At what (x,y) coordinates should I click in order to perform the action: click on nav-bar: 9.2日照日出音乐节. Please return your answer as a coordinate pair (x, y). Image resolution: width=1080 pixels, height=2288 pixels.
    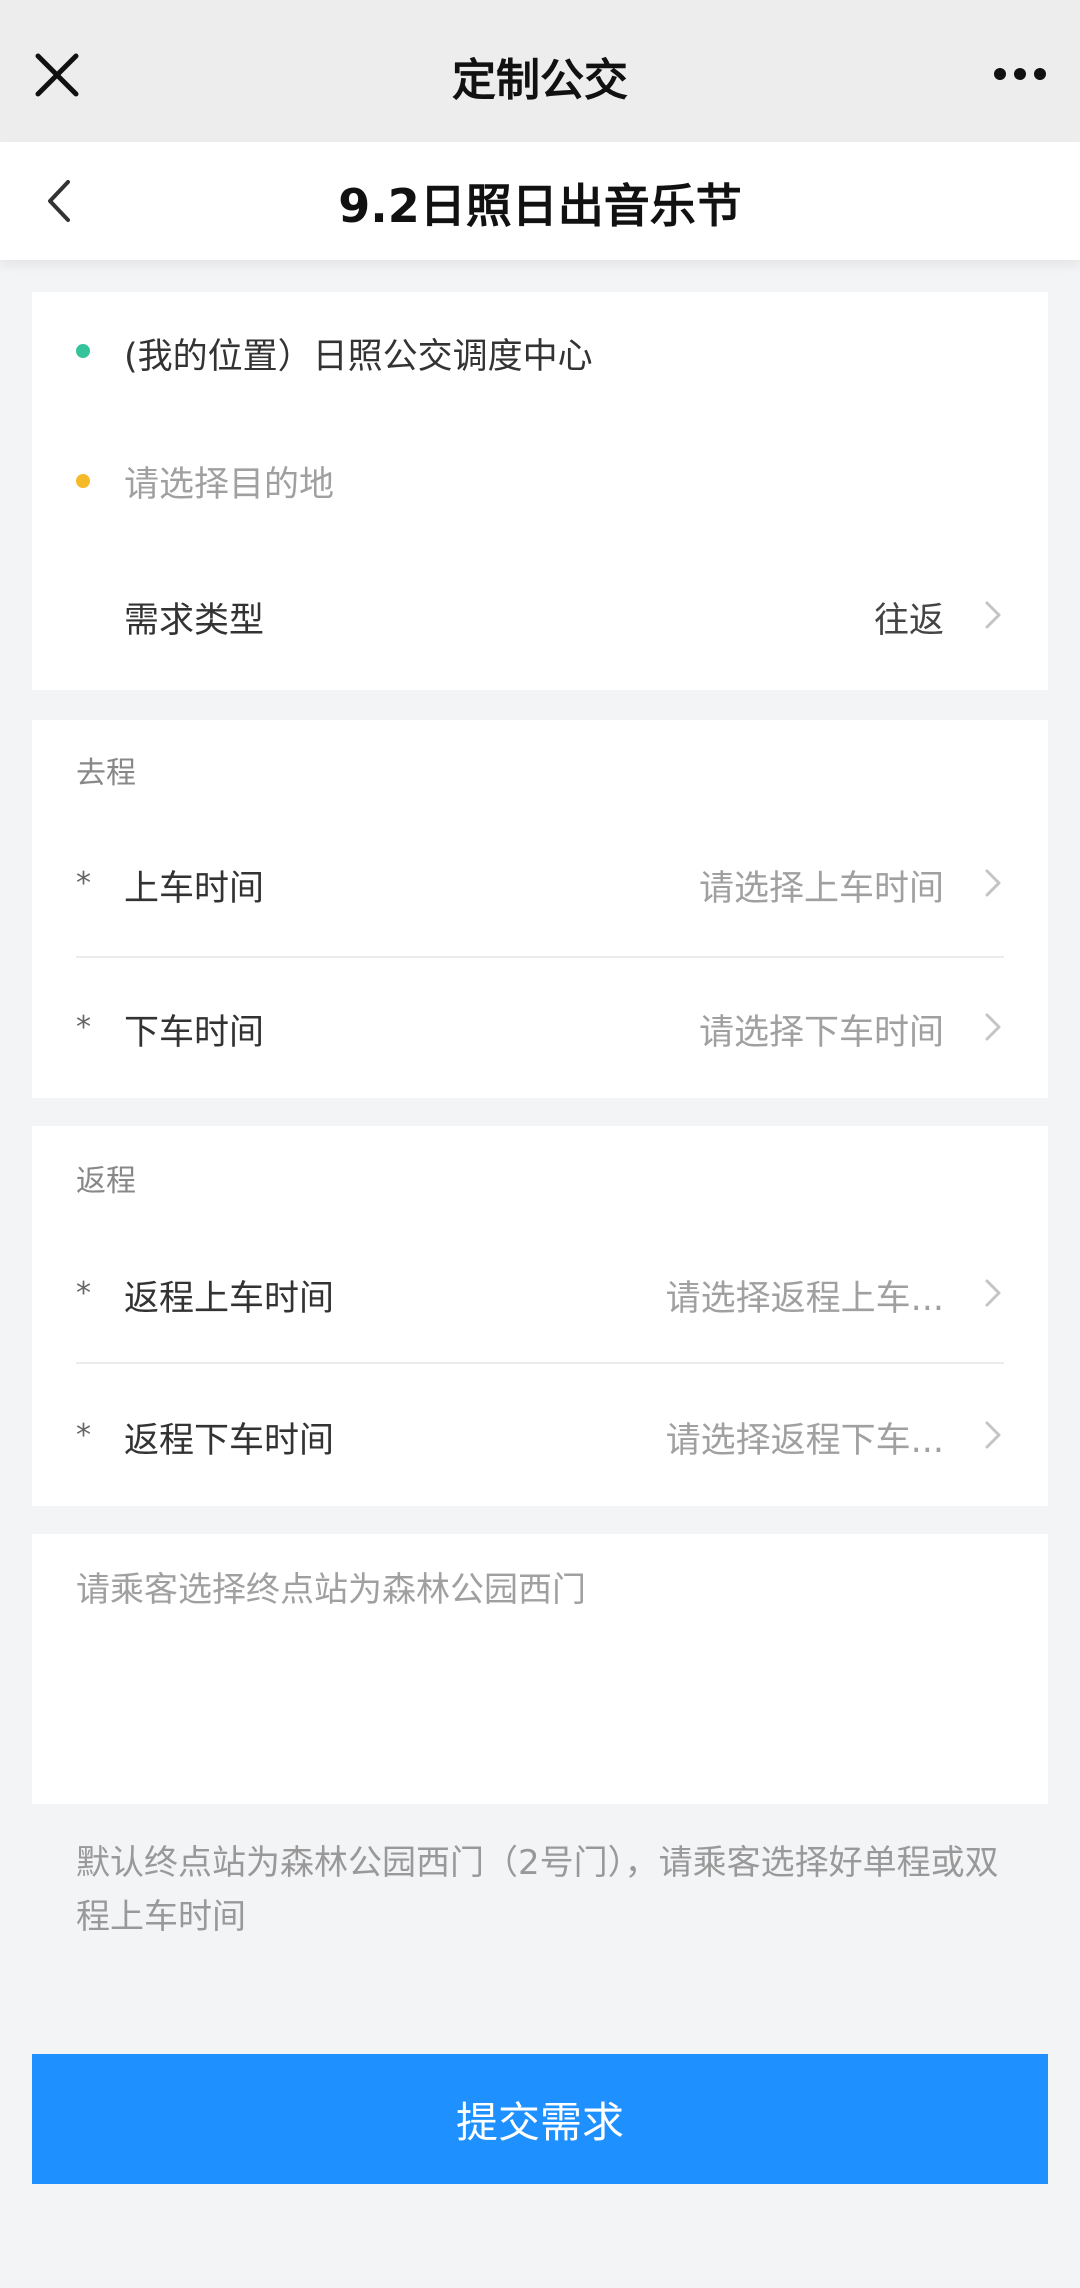
    Looking at the image, I should click on (540, 201).